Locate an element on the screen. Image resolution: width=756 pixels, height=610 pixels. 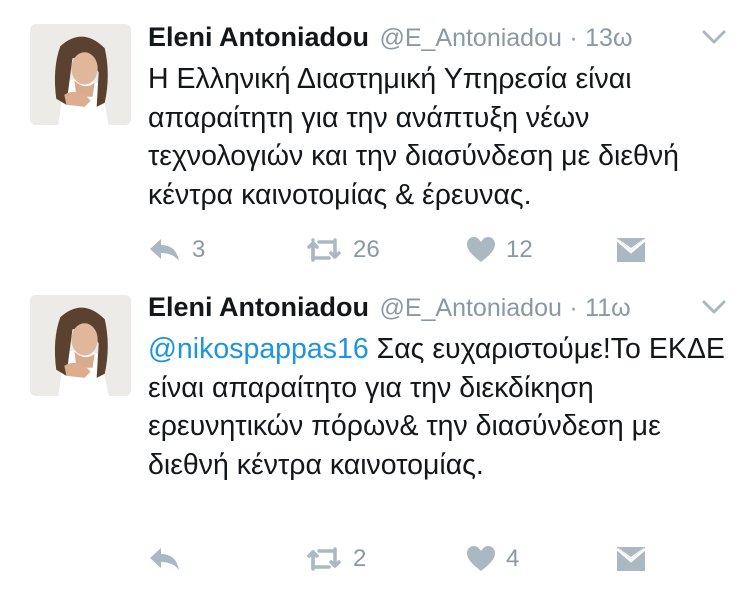
reply-count: 3 is located at coordinates (199, 249).